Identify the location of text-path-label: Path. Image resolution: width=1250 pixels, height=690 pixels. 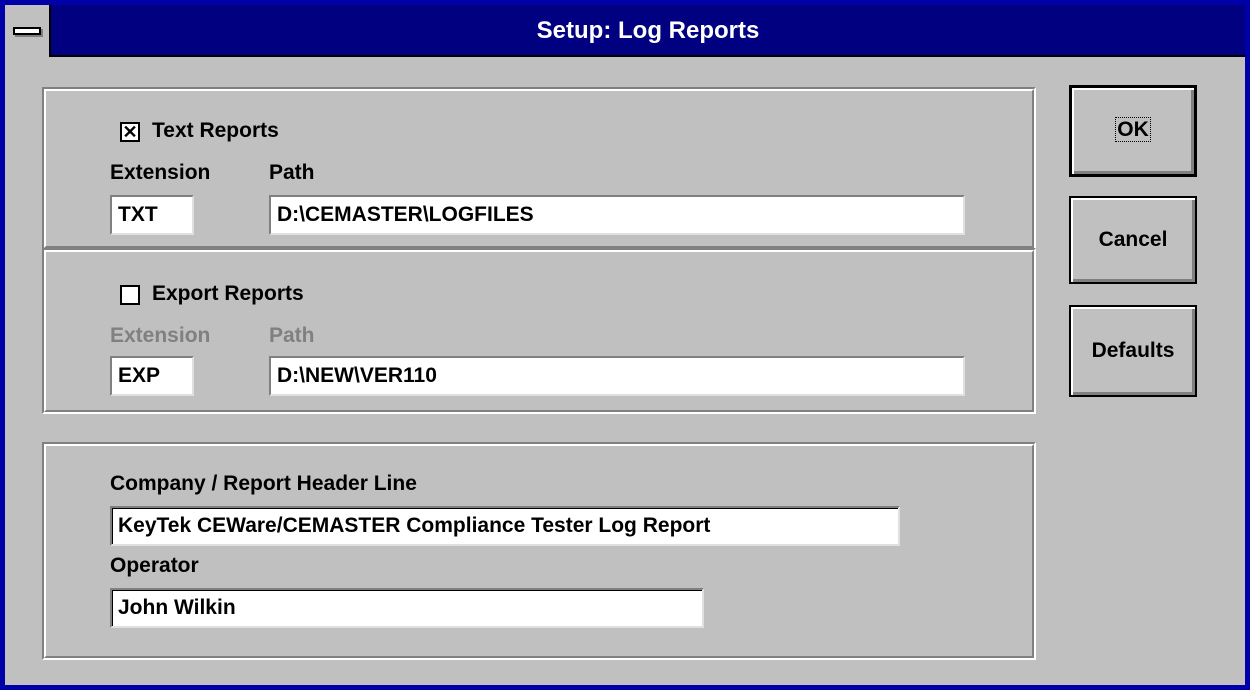
(292, 172).